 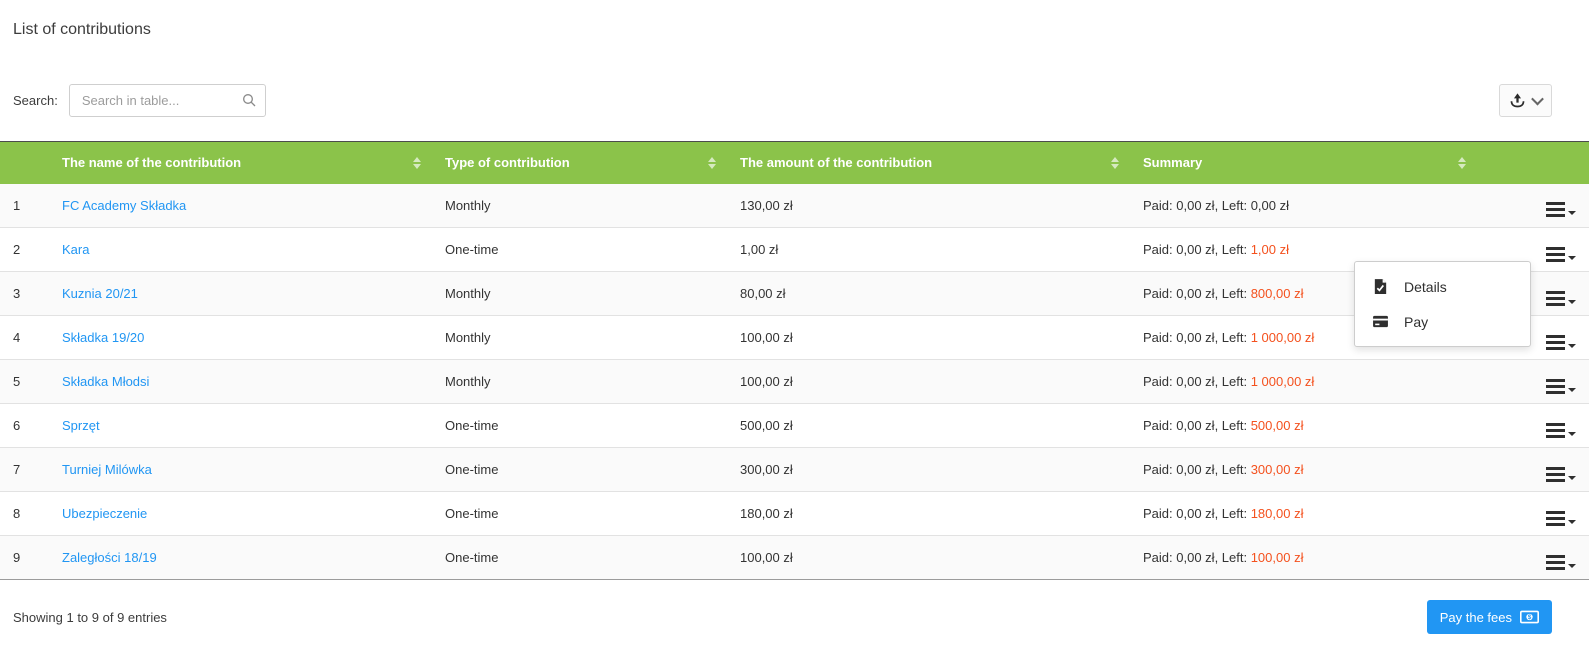 I want to click on header-index, so click(x=25, y=162).